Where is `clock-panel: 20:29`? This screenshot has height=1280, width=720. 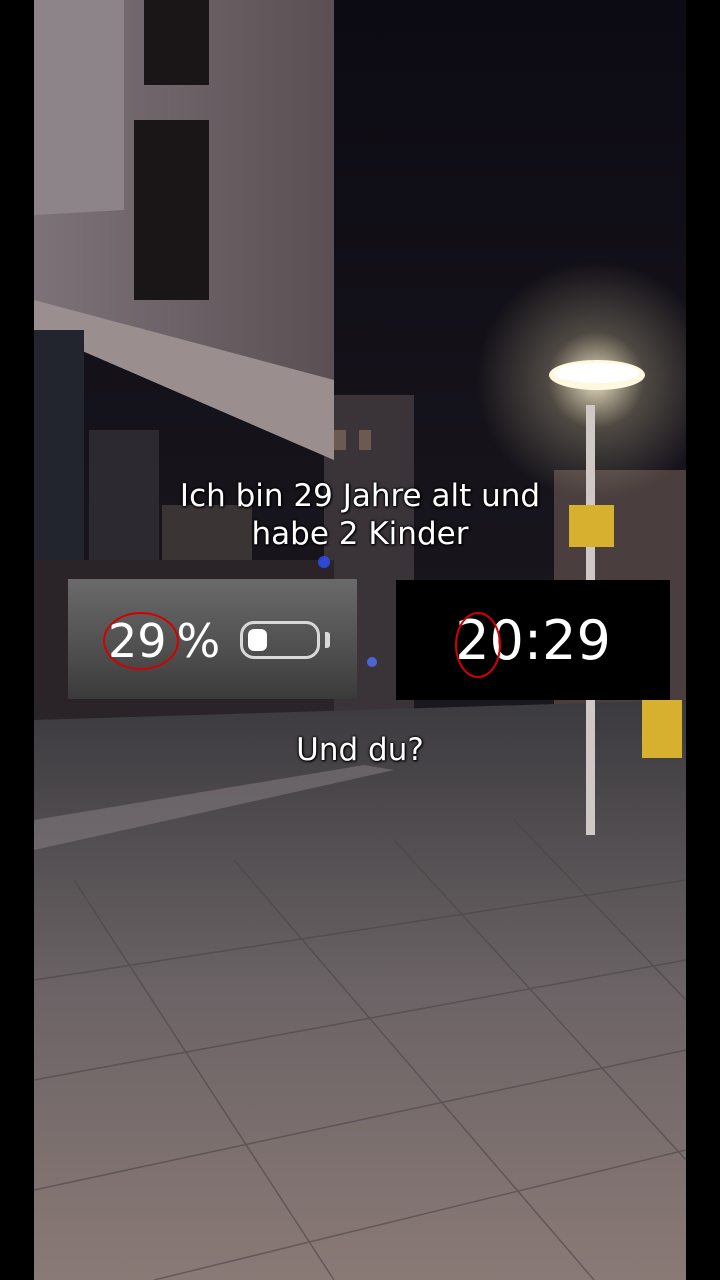
clock-panel: 20:29 is located at coordinates (533, 640).